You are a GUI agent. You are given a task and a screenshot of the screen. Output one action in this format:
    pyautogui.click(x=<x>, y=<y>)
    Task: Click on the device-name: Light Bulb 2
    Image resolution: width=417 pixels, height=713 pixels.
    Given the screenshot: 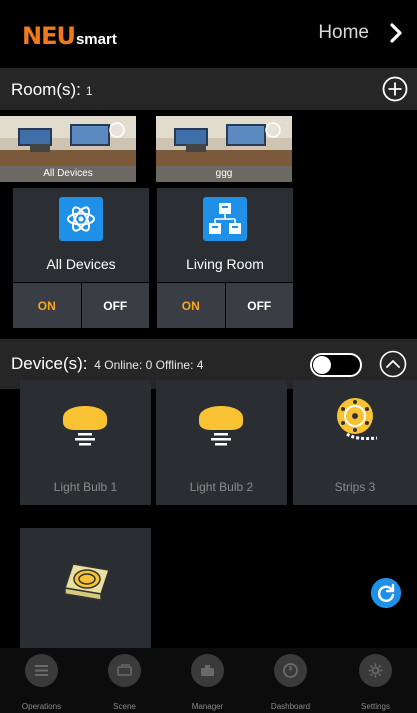 What is the action you would take?
    pyautogui.click(x=221, y=487)
    